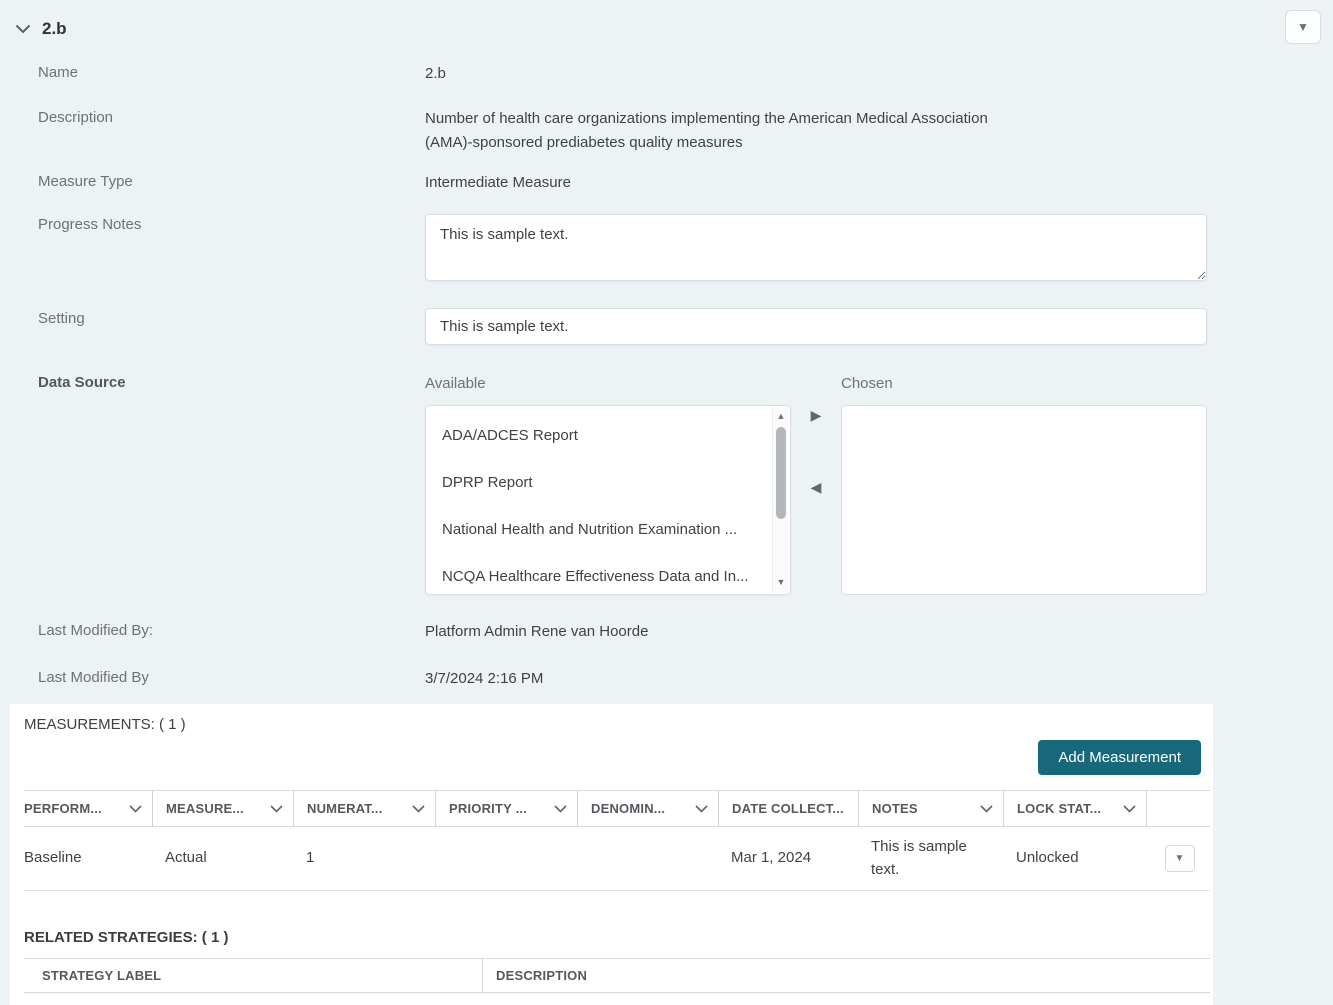 The width and height of the screenshot is (1333, 1005). Describe the element at coordinates (506, 859) in the screenshot. I see `cell-priority` at that location.